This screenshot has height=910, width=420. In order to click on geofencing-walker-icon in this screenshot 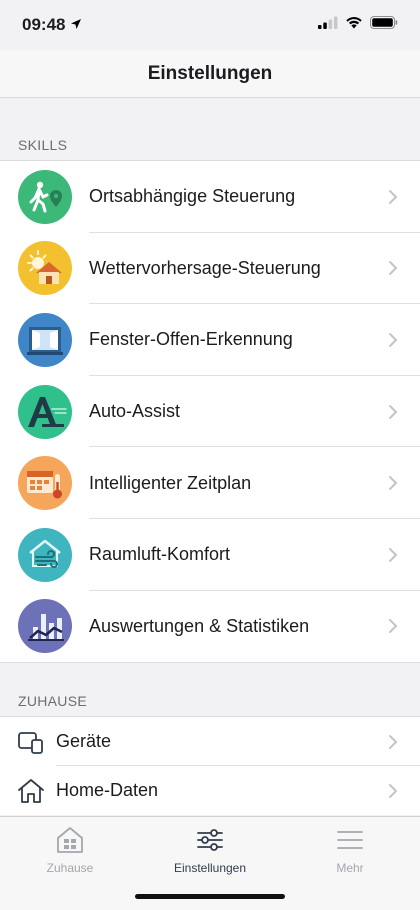, I will do `click(45, 196)`.